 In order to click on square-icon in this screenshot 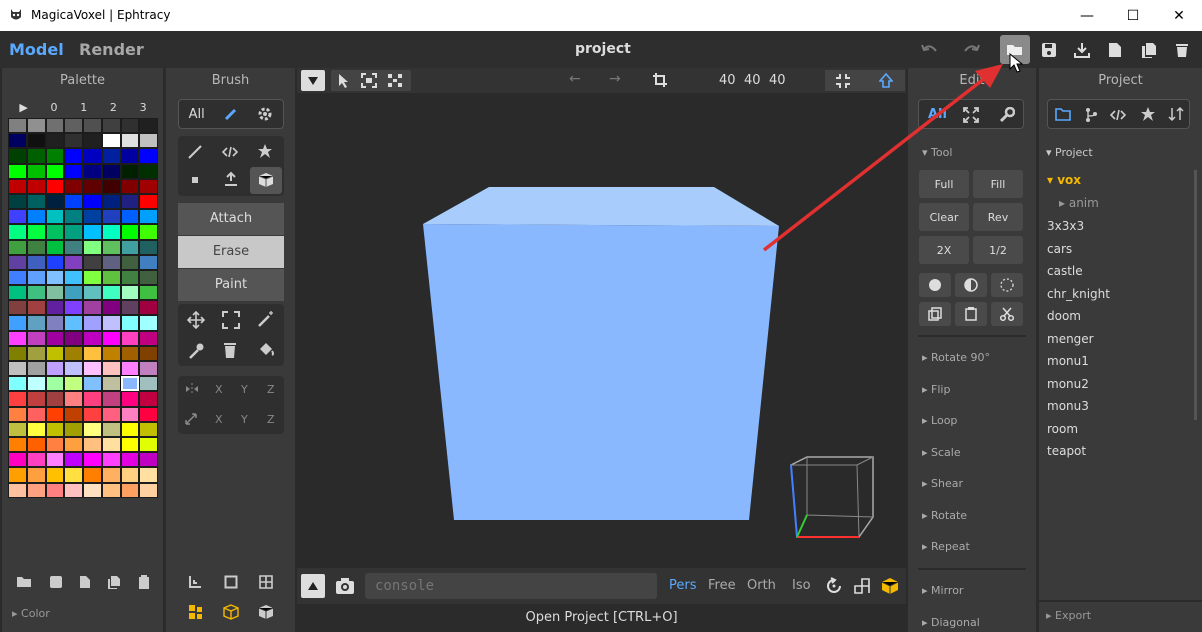, I will do `click(231, 582)`.